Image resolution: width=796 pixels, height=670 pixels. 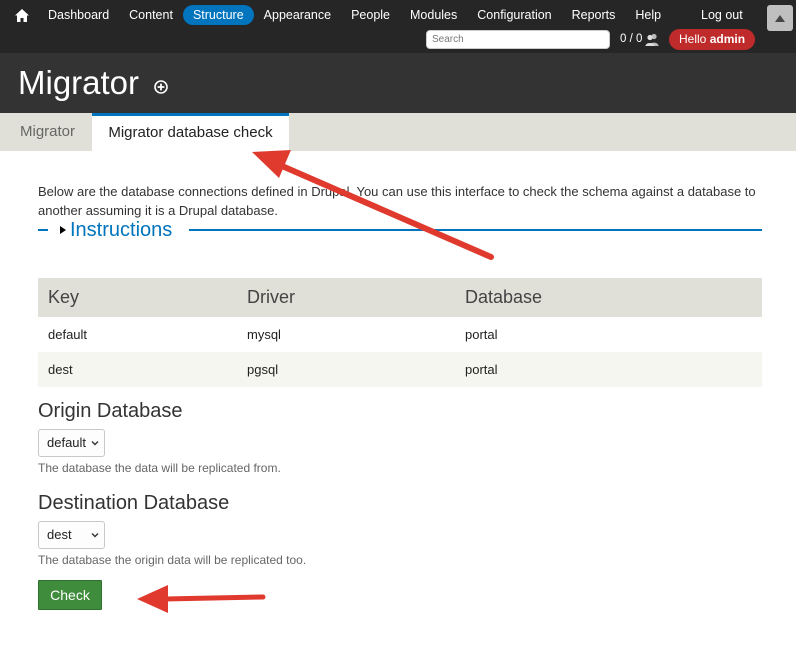 What do you see at coordinates (134, 503) in the screenshot?
I see `destination-database-label: Destination Database` at bounding box center [134, 503].